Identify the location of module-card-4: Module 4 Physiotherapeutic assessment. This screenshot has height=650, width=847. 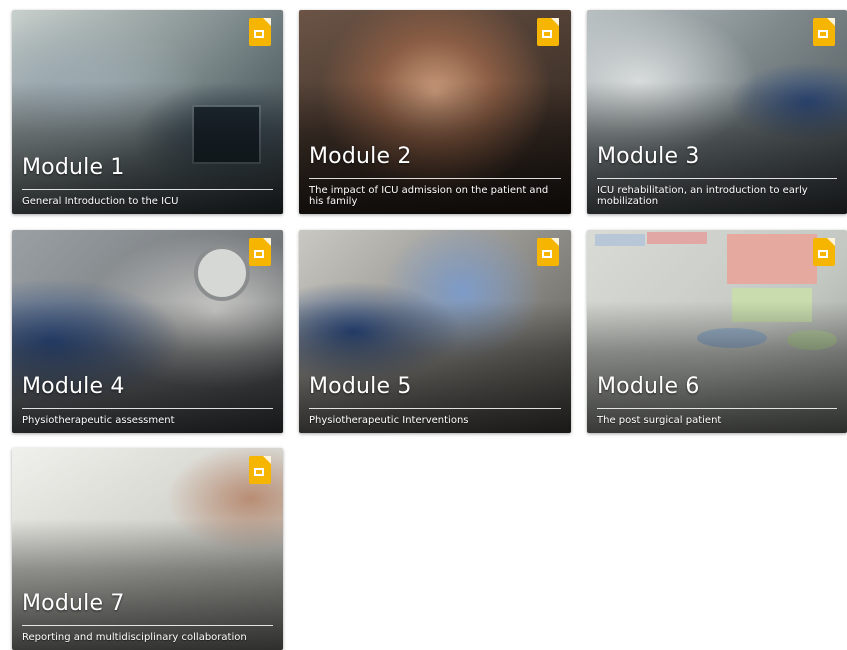
(147, 331).